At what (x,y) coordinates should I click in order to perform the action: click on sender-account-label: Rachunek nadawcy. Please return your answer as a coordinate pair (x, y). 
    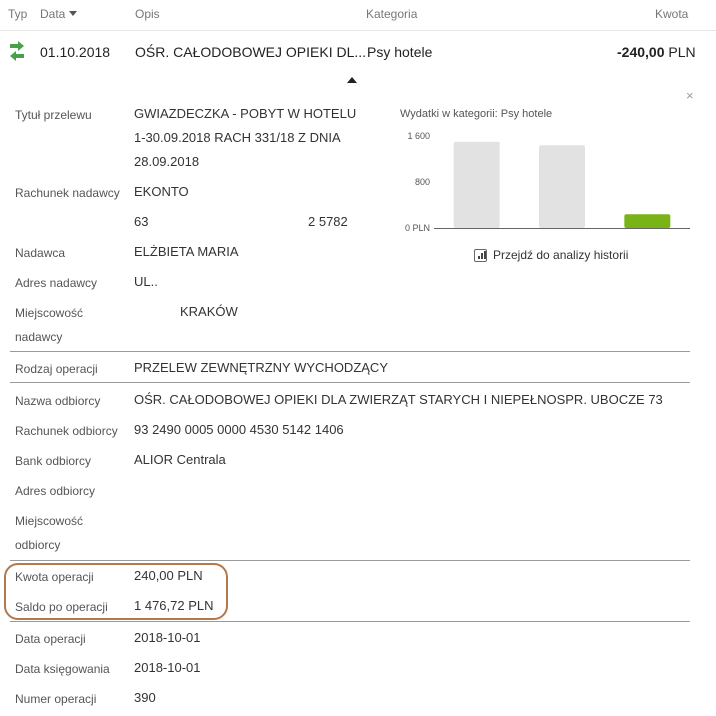
    Looking at the image, I should click on (67, 193).